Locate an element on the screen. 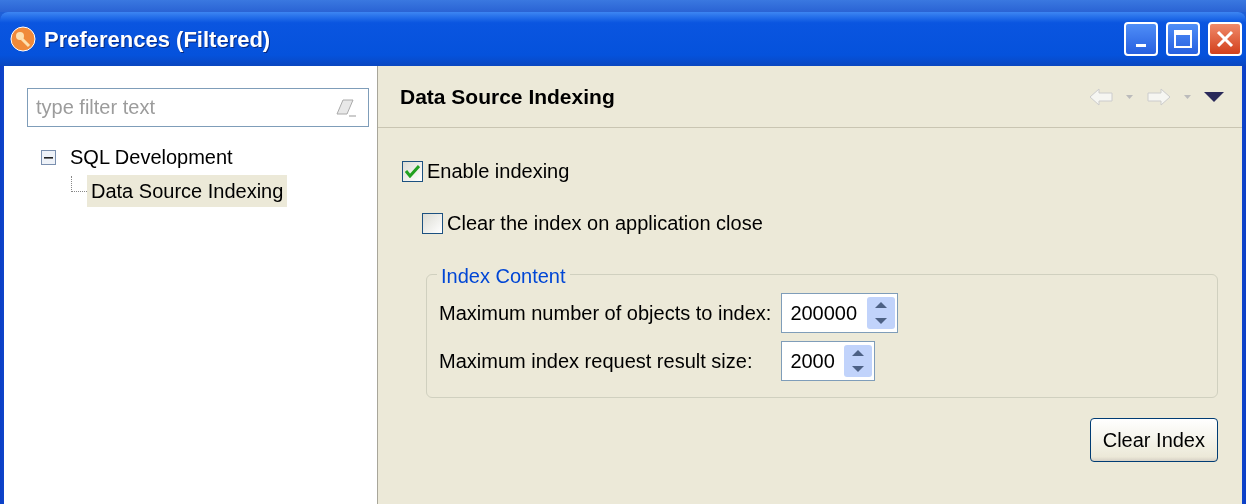  menu-caret-icon is located at coordinates (1214, 96).